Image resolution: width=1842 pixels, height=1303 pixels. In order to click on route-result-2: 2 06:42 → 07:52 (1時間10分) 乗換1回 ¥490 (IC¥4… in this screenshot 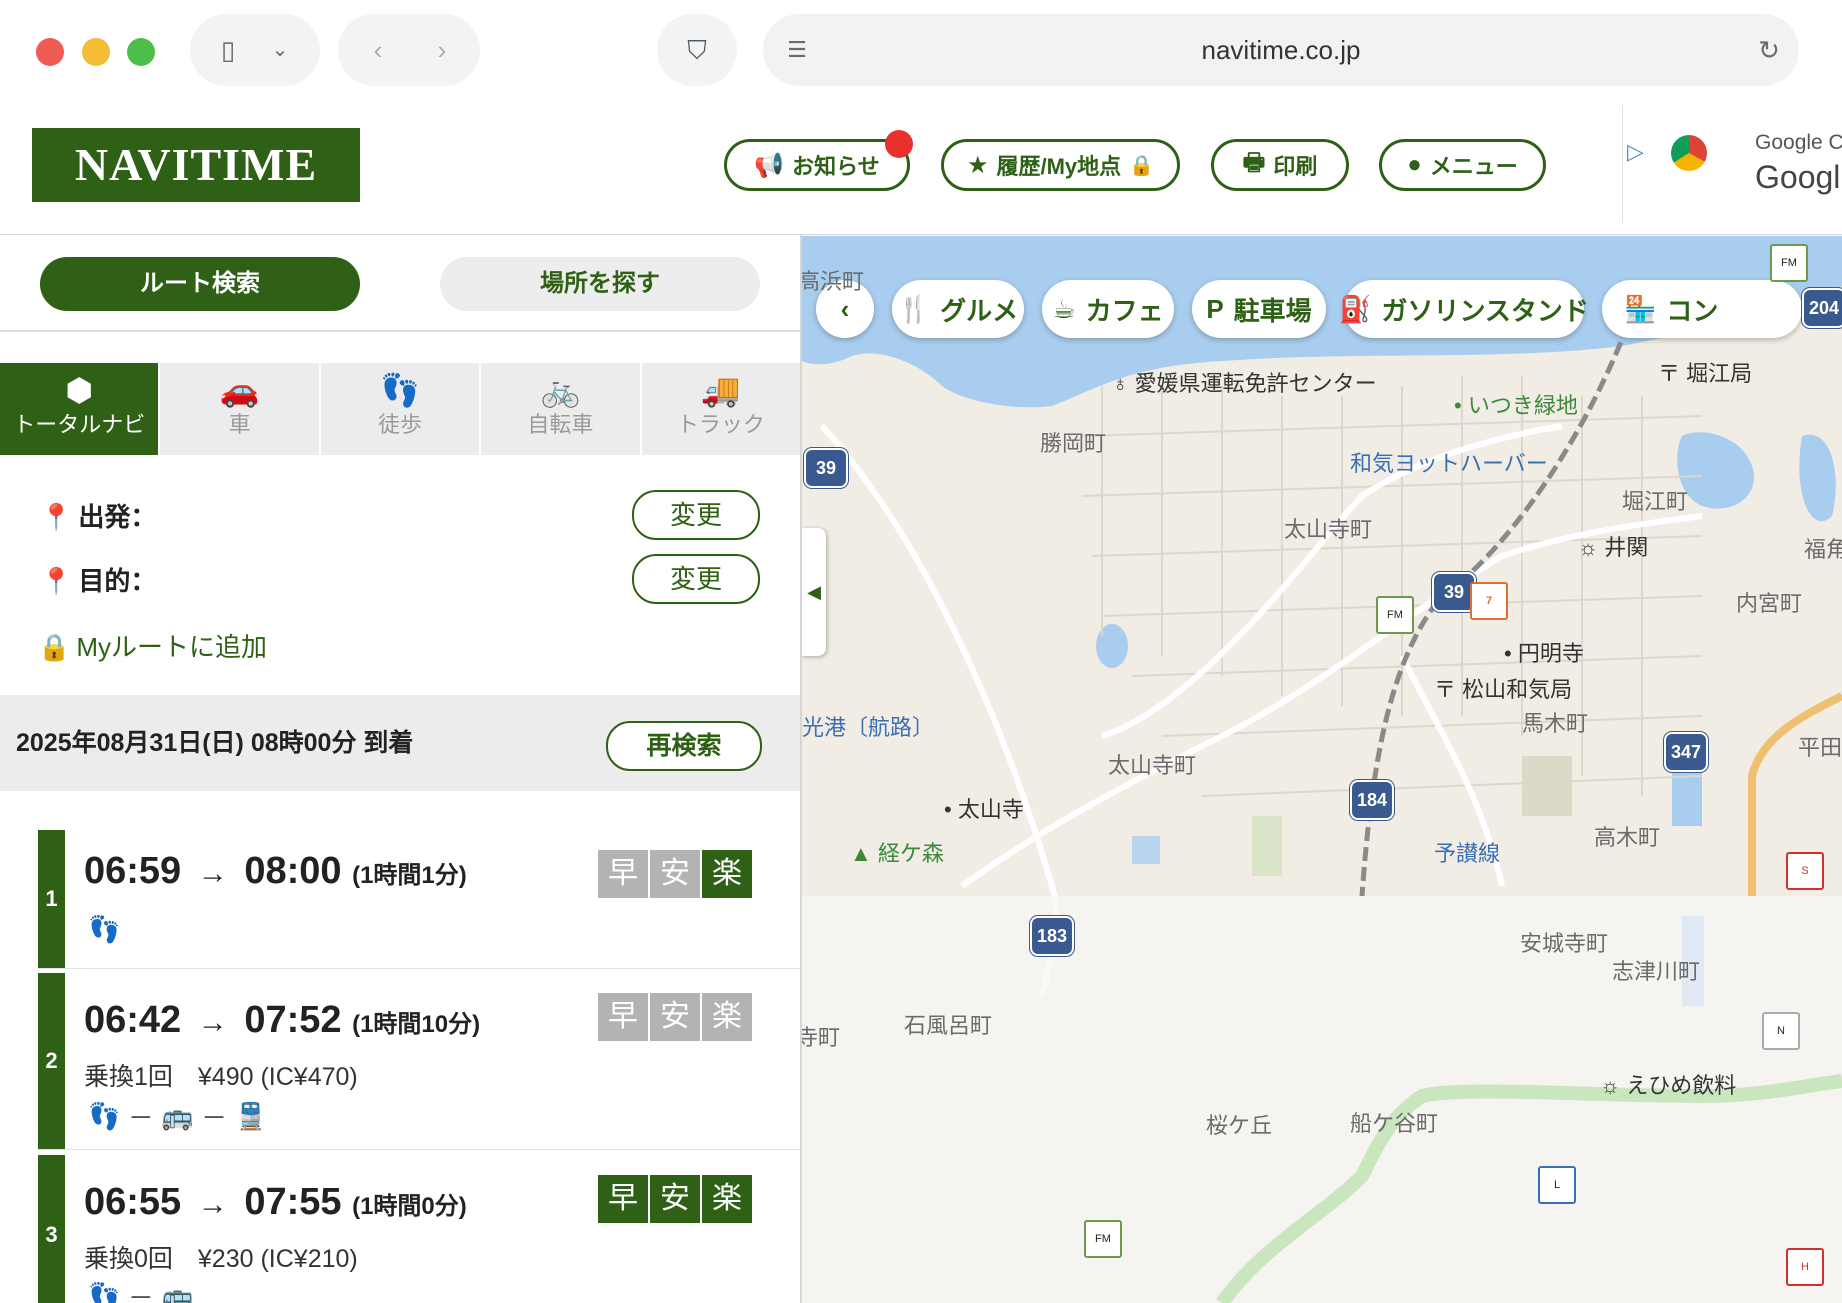, I will do `click(419, 1061)`.